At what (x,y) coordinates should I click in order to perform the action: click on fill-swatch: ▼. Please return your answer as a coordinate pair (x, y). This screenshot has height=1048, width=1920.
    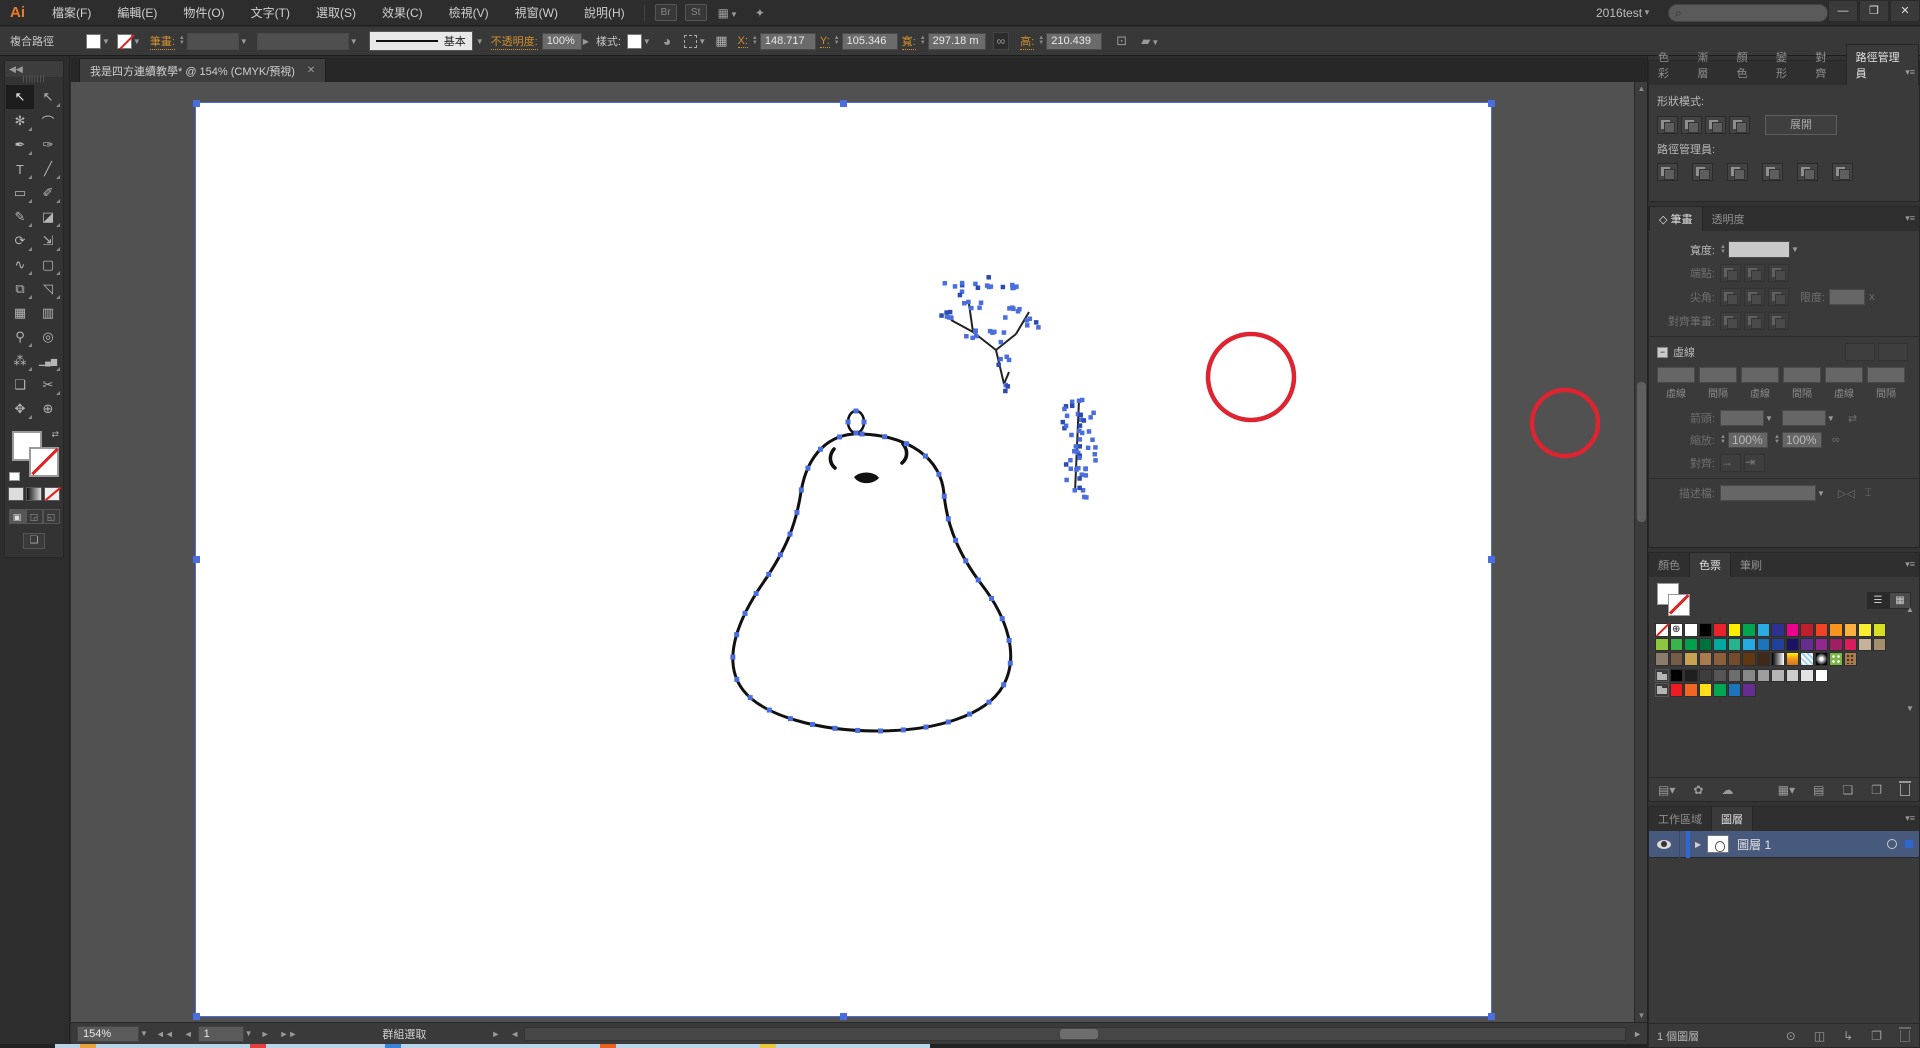
    Looking at the image, I should click on (99, 41).